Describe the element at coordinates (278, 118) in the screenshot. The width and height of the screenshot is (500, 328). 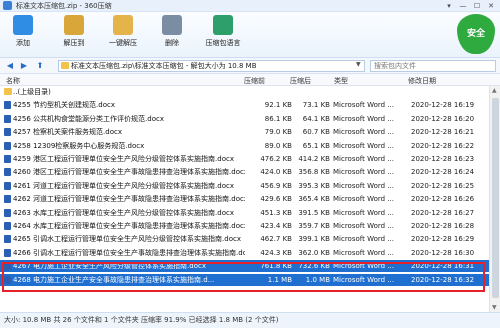
I see `file-compressed-size: 86.1 KB` at that location.